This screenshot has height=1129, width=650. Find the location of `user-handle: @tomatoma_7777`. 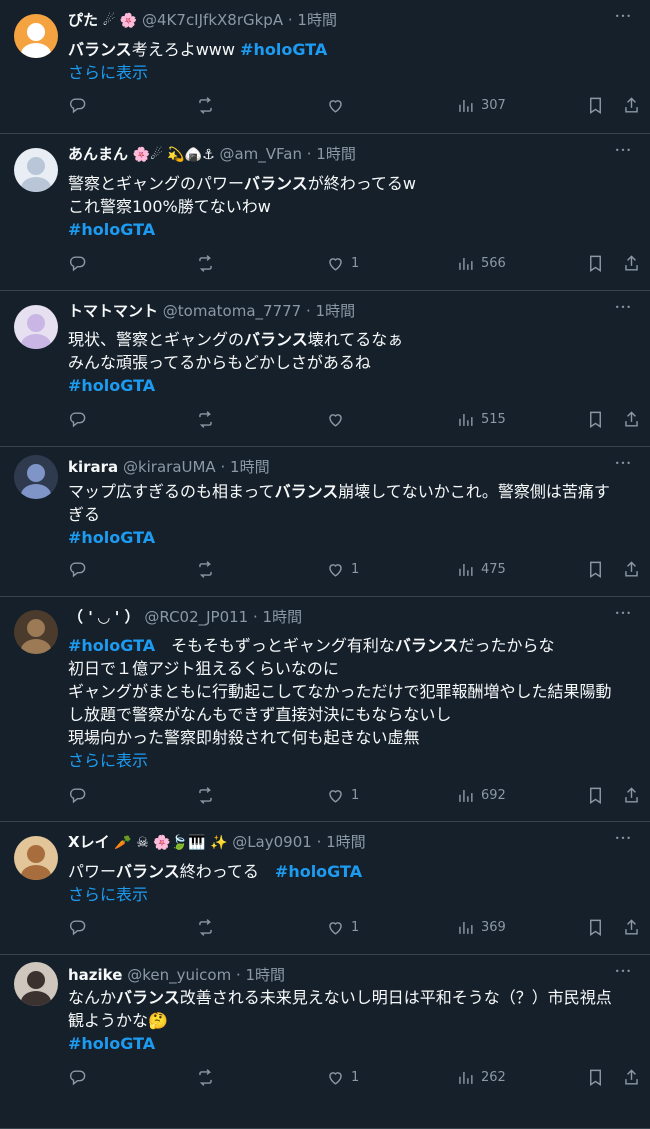

user-handle: @tomatoma_7777 is located at coordinates (232, 311).